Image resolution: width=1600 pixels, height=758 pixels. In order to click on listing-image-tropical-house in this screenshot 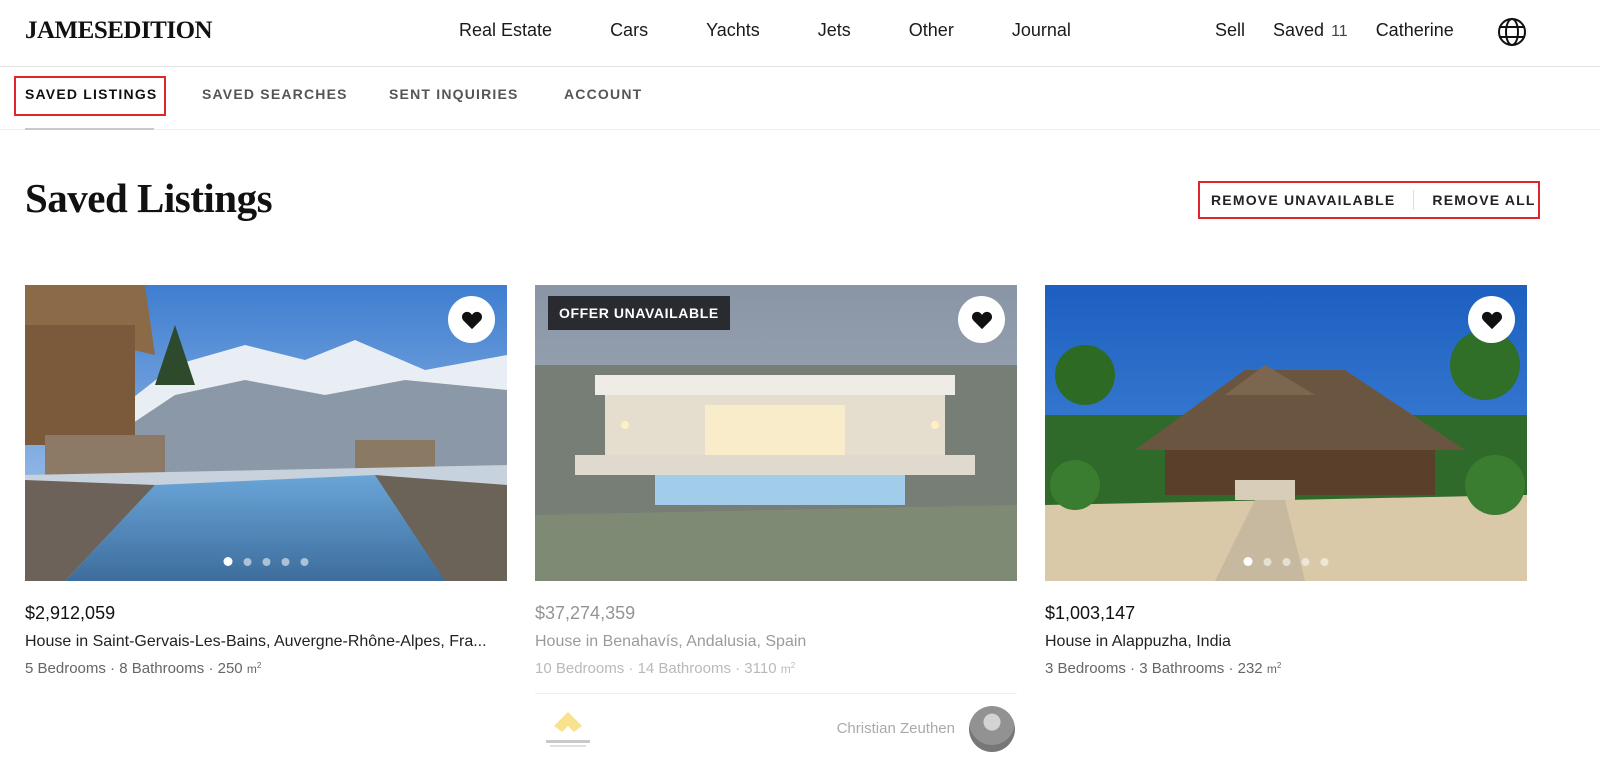, I will do `click(1286, 433)`.